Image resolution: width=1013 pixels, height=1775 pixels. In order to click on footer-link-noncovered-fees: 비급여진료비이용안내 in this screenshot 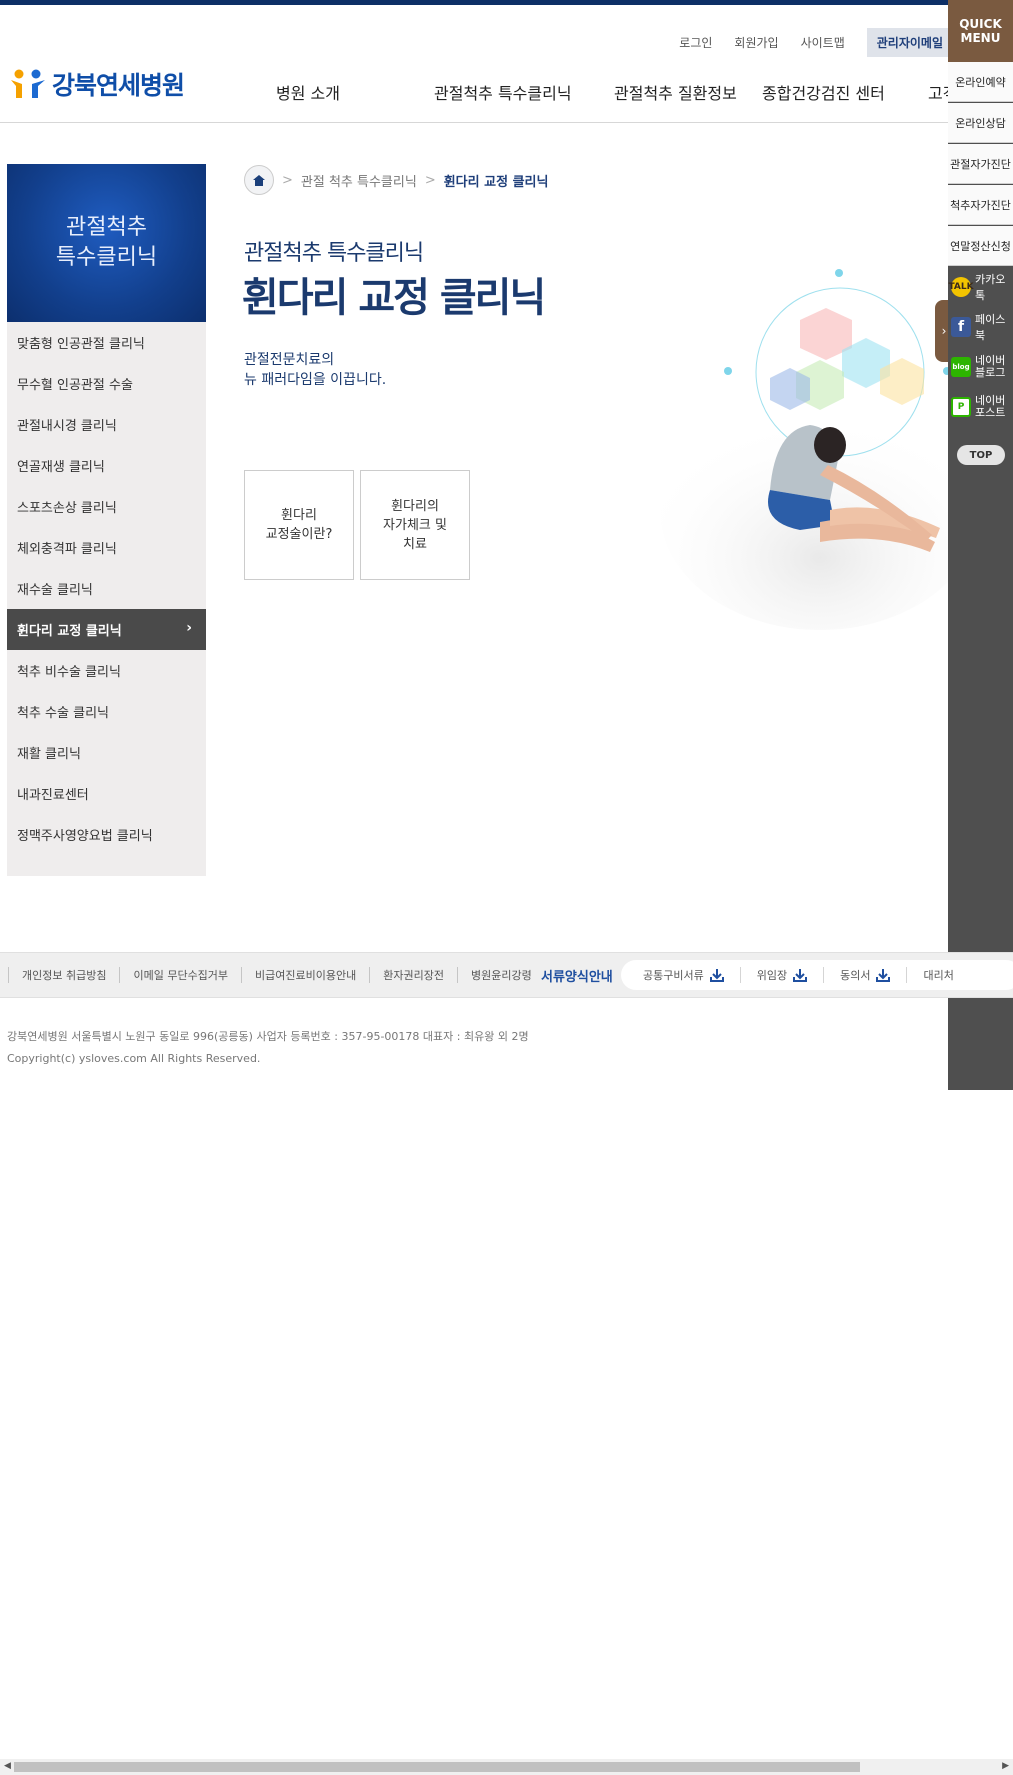, I will do `click(305, 975)`.